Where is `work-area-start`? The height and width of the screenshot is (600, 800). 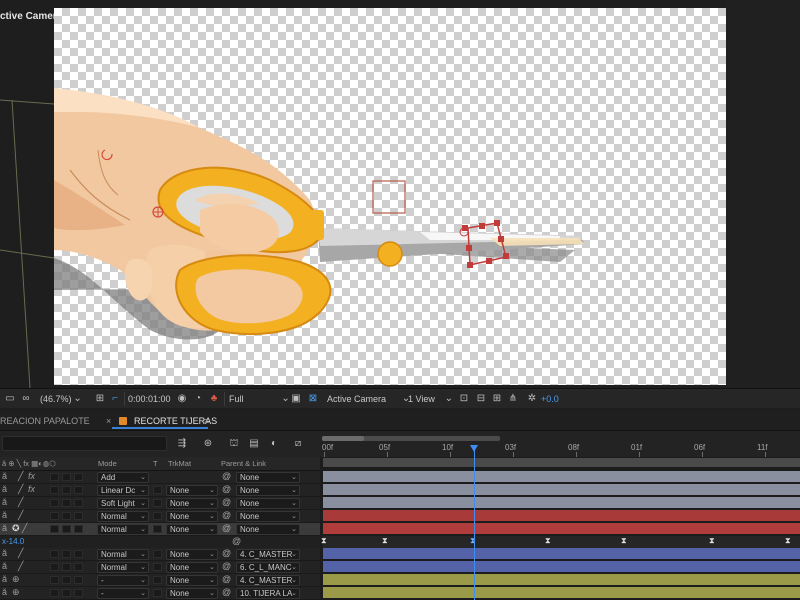 work-area-start is located at coordinates (343, 438).